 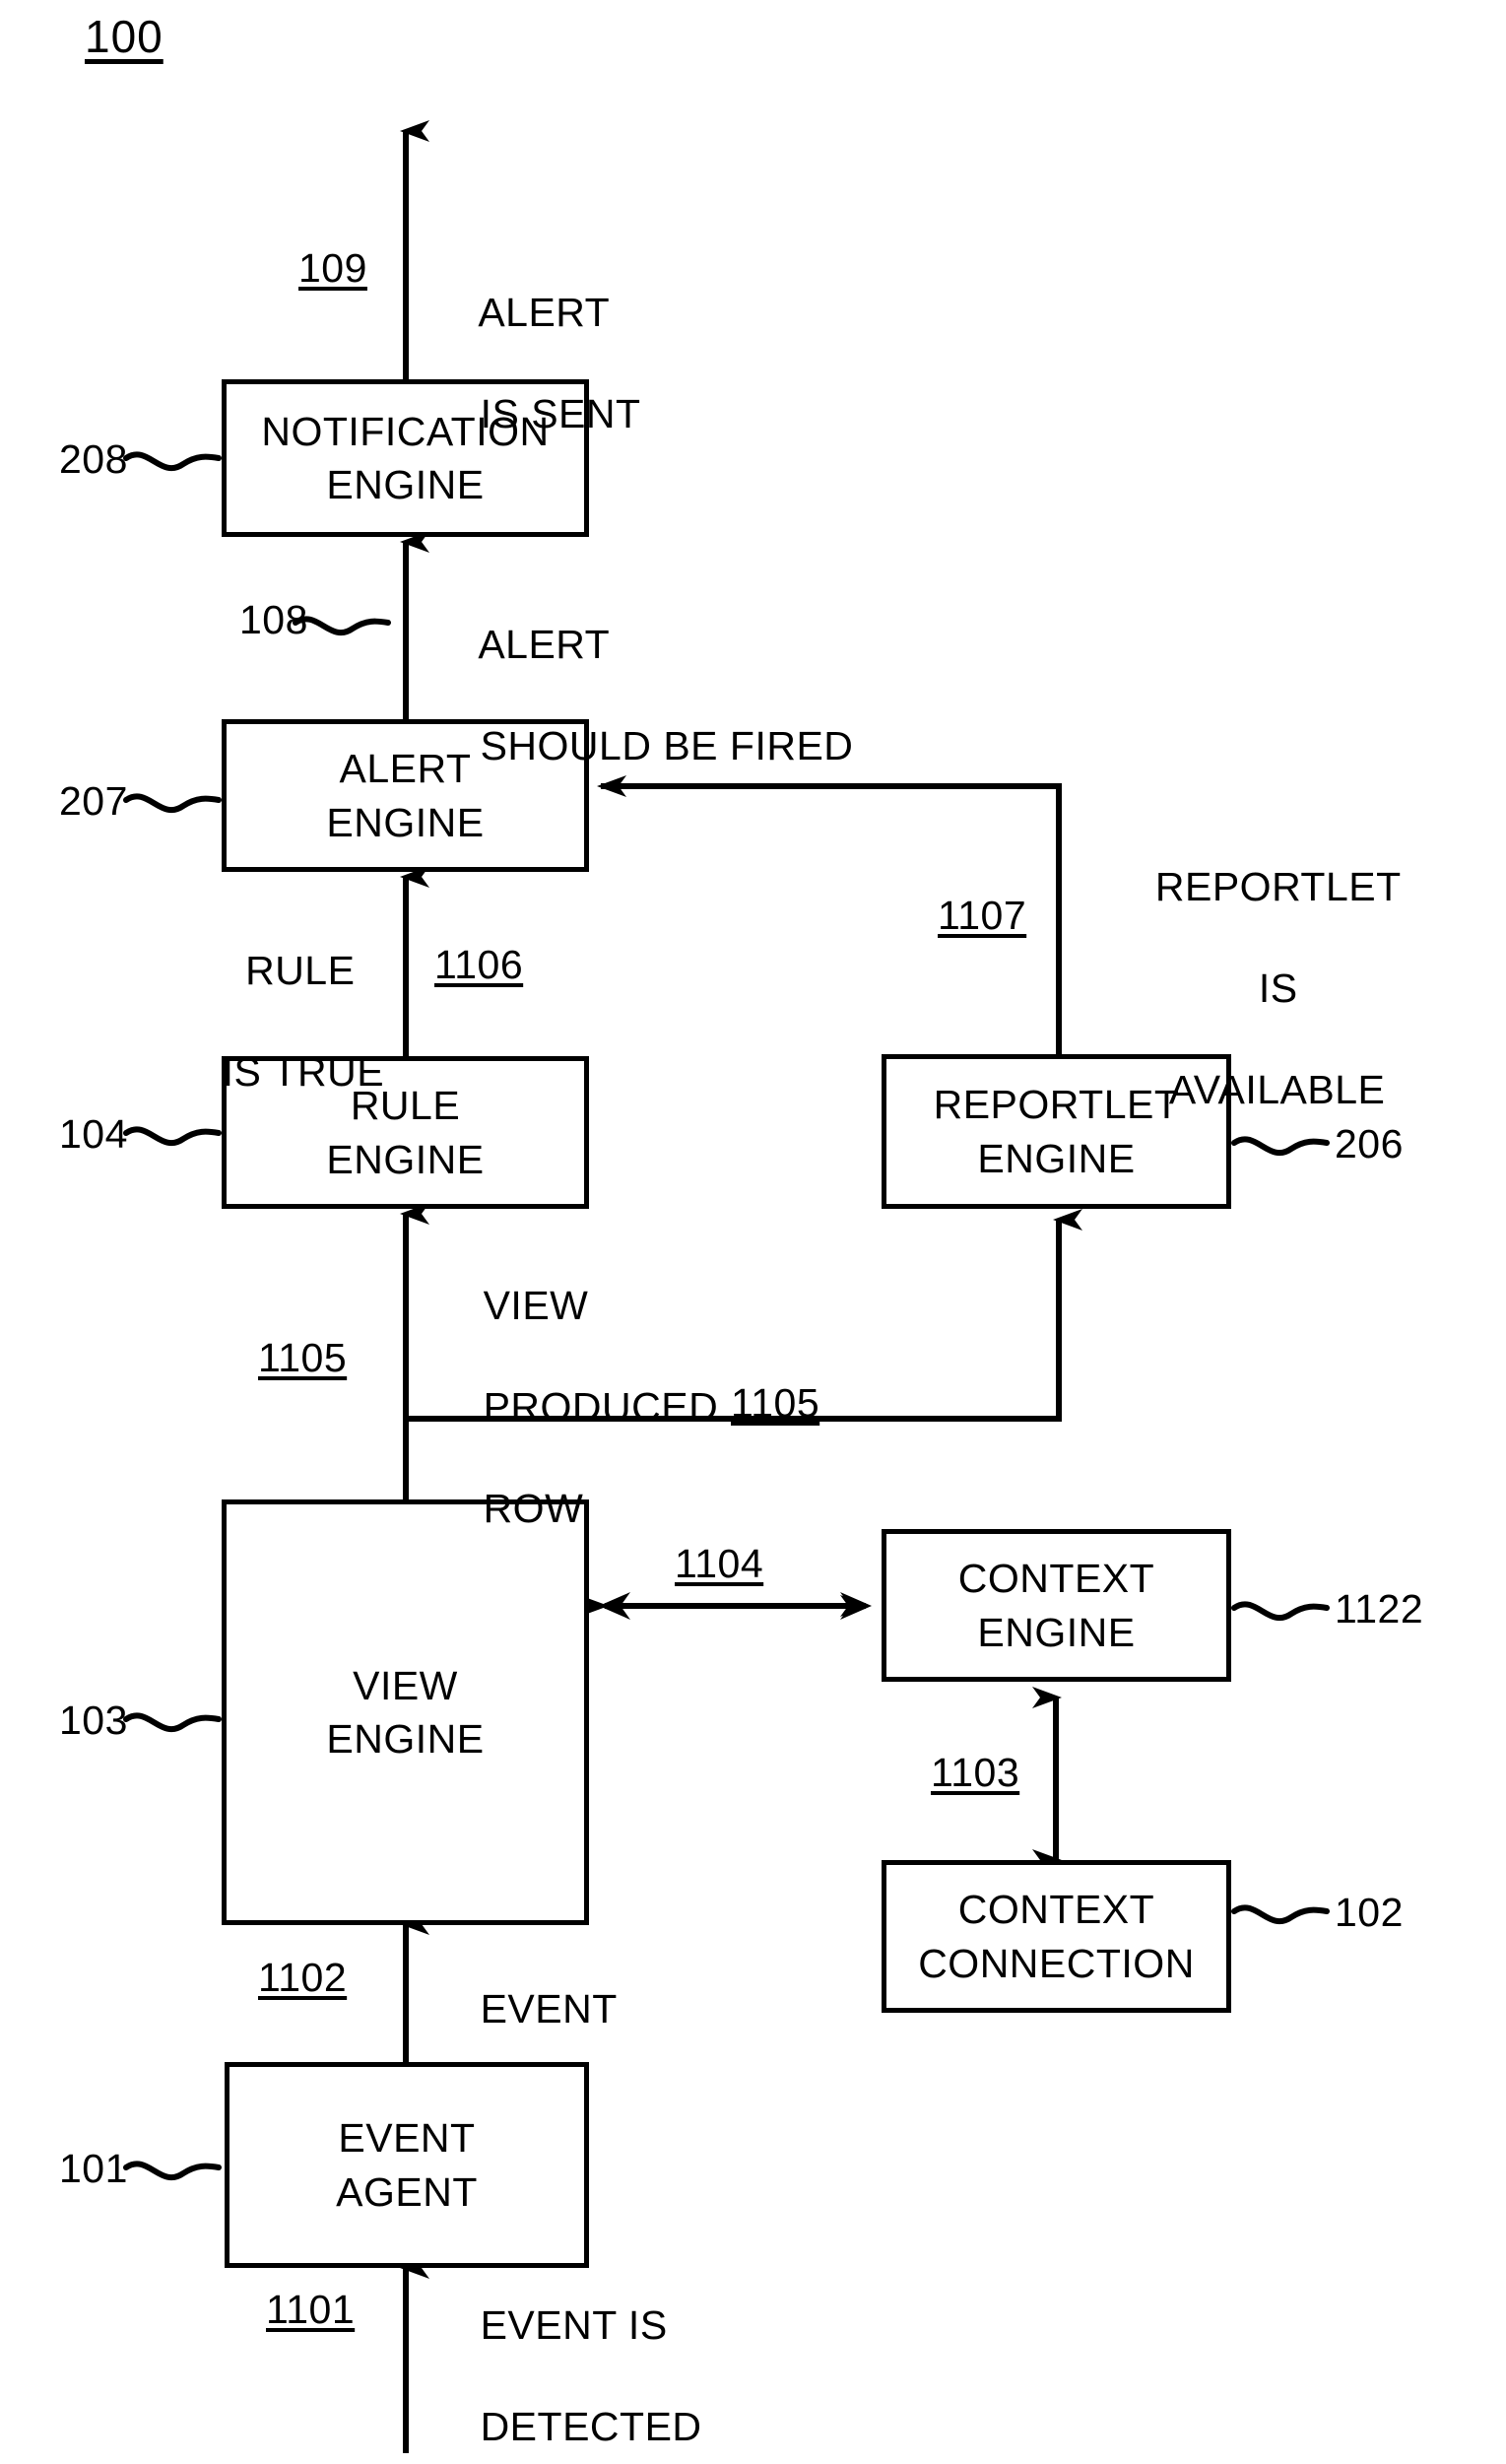 What do you see at coordinates (332, 268) in the screenshot?
I see `ref-109: 109` at bounding box center [332, 268].